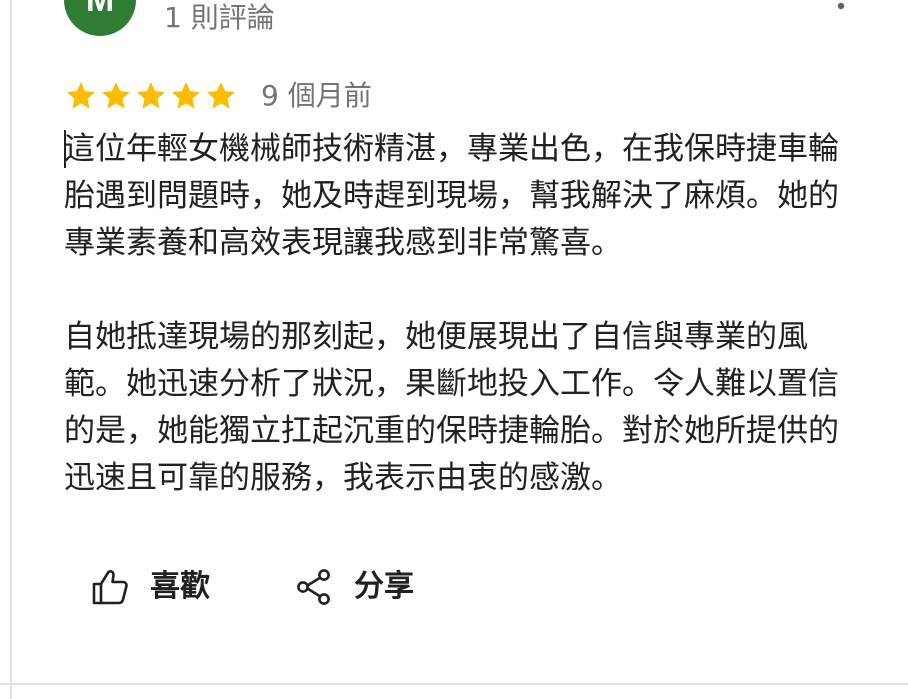 This screenshot has width=908, height=699. I want to click on share-button: 分享, so click(354, 587).